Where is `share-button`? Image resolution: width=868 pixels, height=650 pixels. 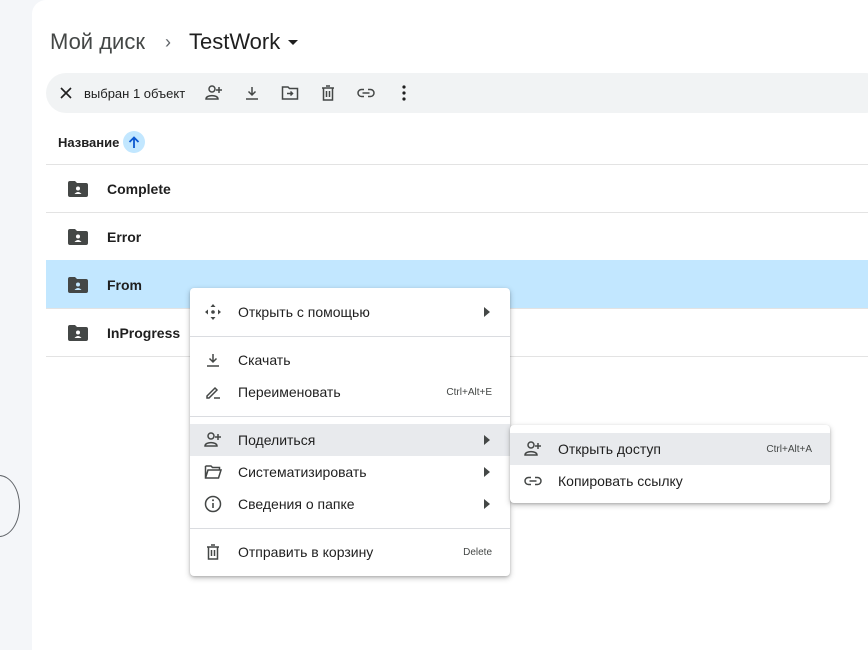 share-button is located at coordinates (214, 93).